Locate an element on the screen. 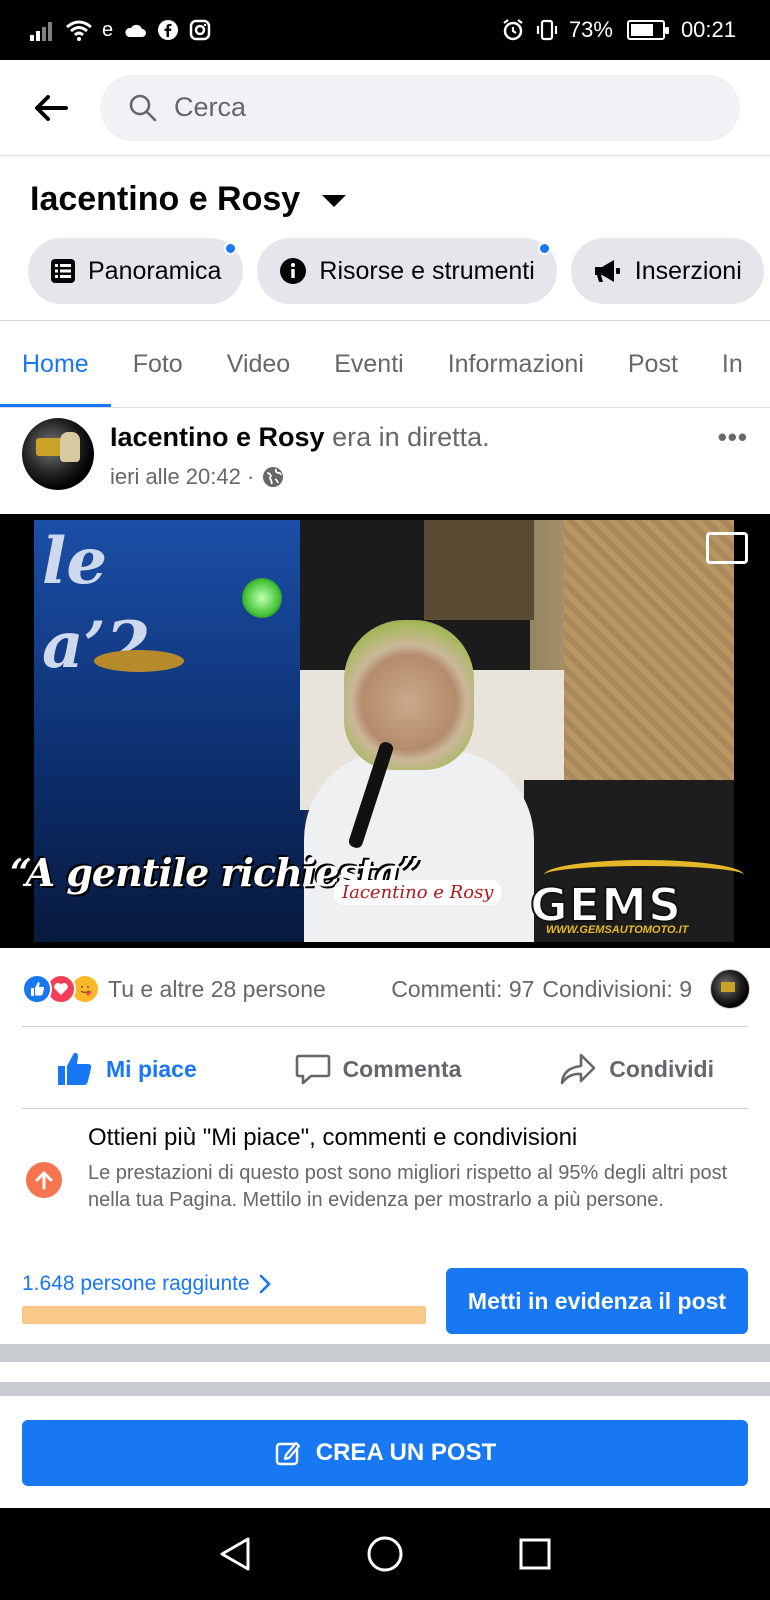 The image size is (770, 1600). globe-icon is located at coordinates (273, 477).